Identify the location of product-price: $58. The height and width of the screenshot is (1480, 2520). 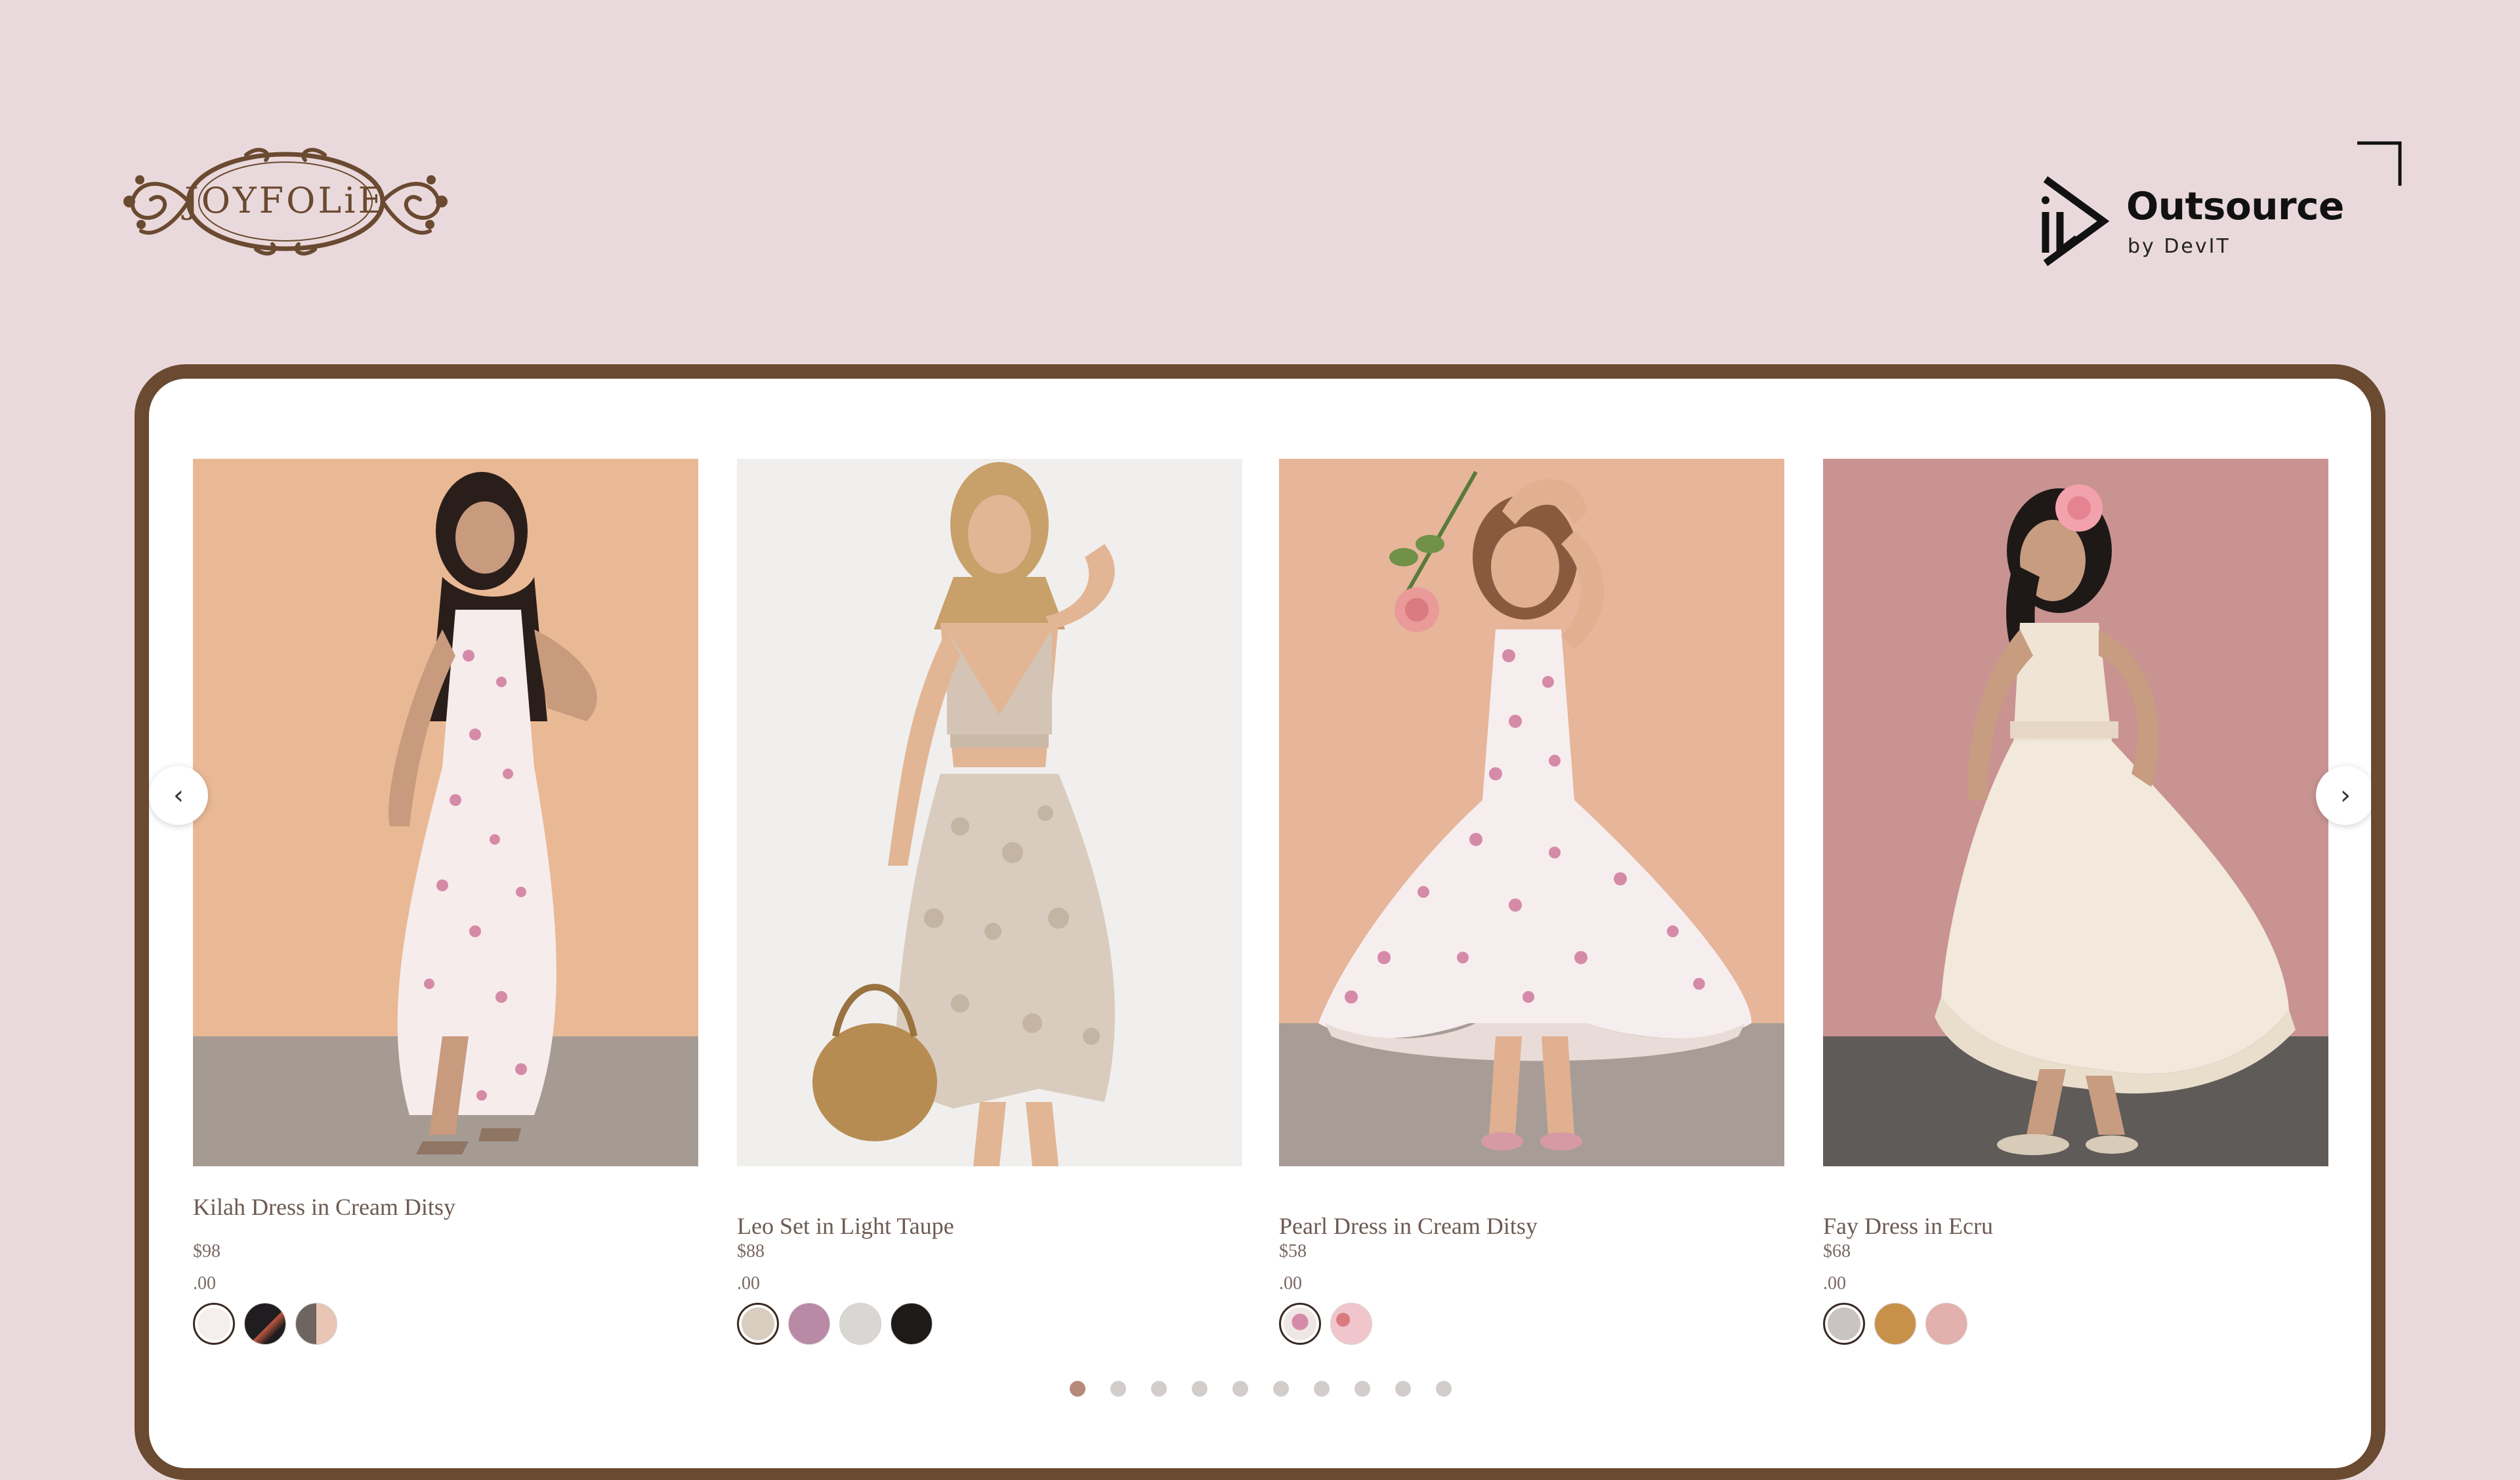
(1293, 1251).